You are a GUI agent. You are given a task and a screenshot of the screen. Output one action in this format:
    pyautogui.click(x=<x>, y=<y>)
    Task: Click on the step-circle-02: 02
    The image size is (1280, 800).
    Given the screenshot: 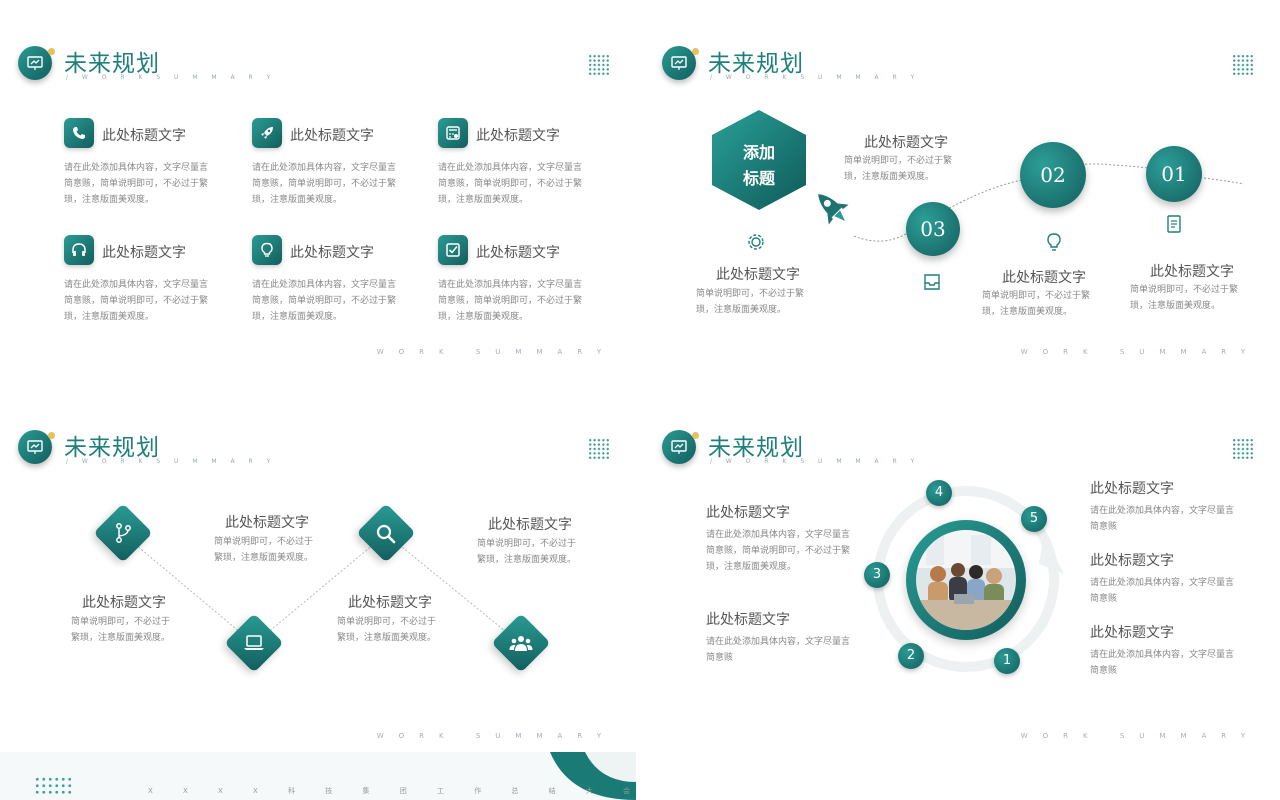 What is the action you would take?
    pyautogui.click(x=1053, y=175)
    